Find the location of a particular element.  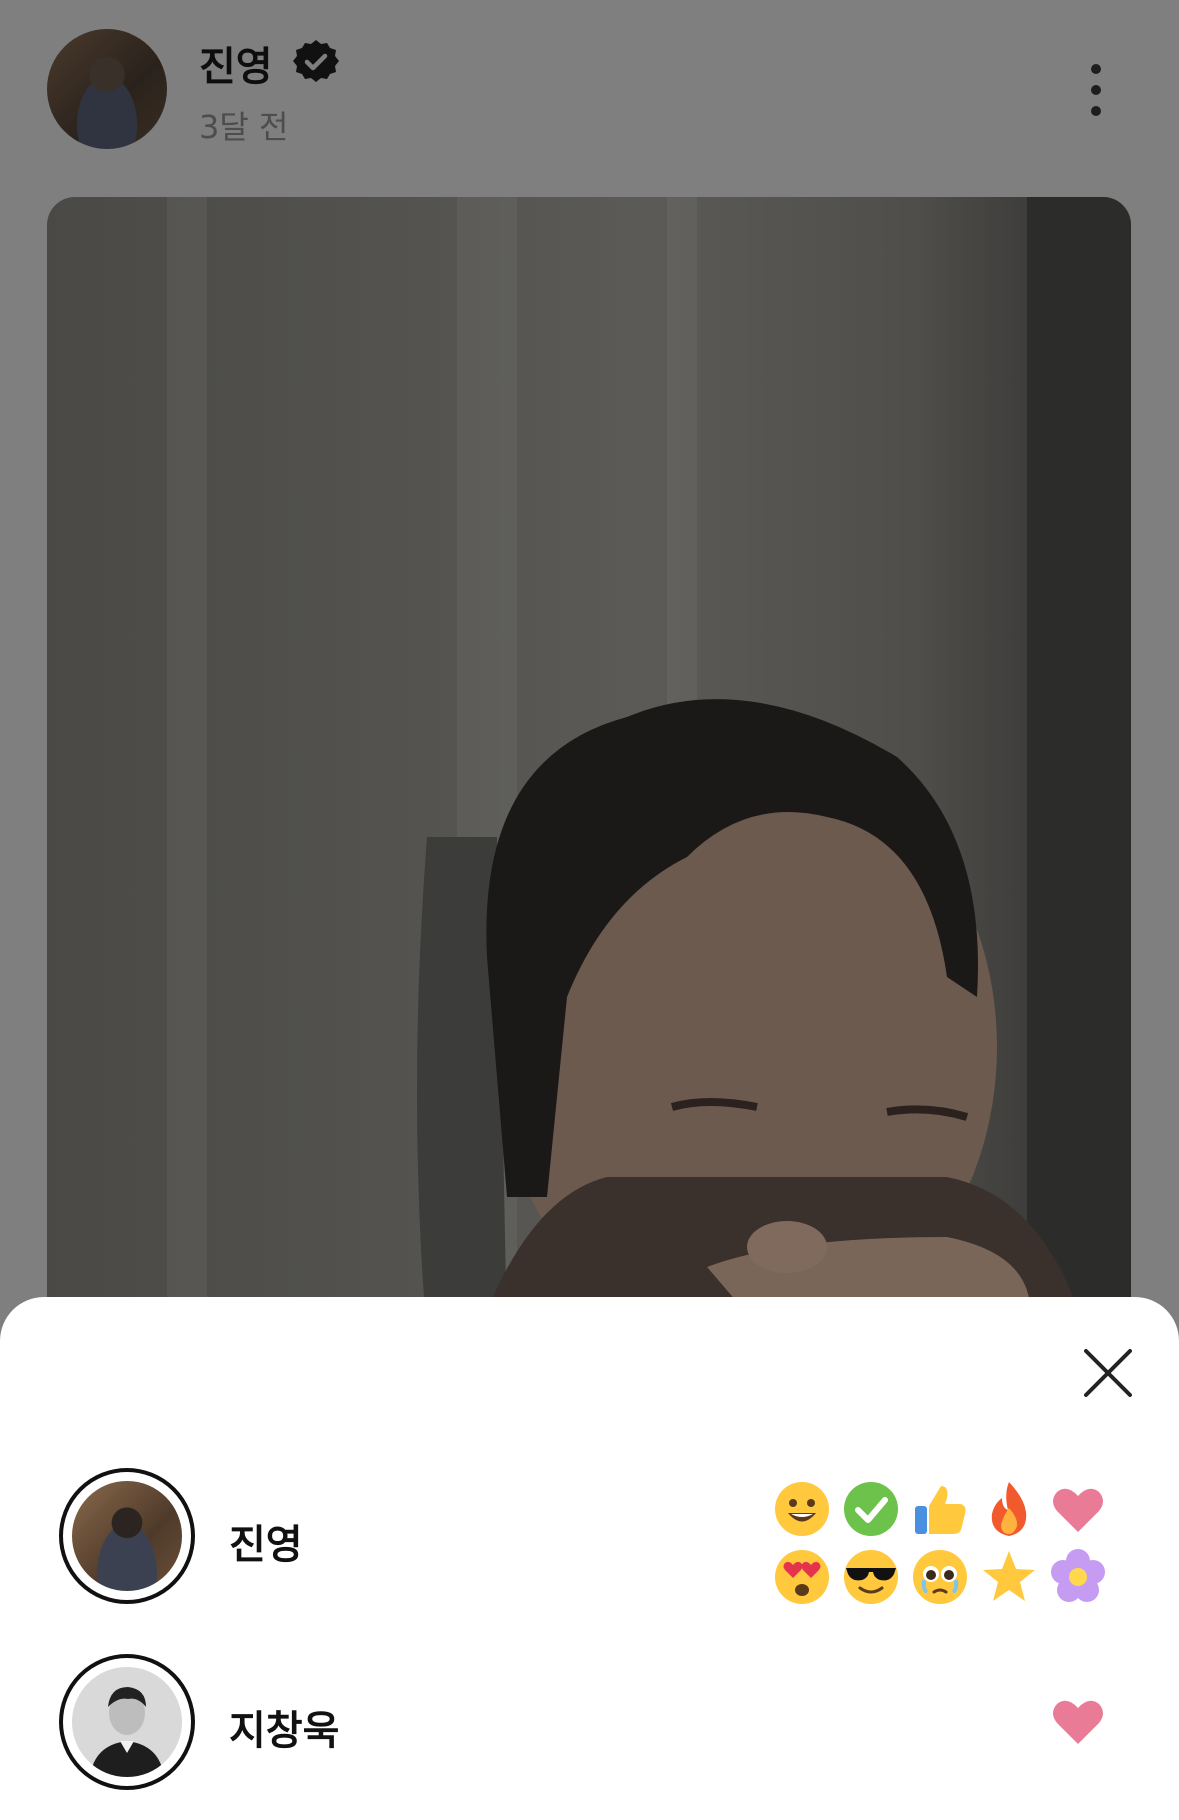

reaction-row: 진영 is located at coordinates (589, 1541).